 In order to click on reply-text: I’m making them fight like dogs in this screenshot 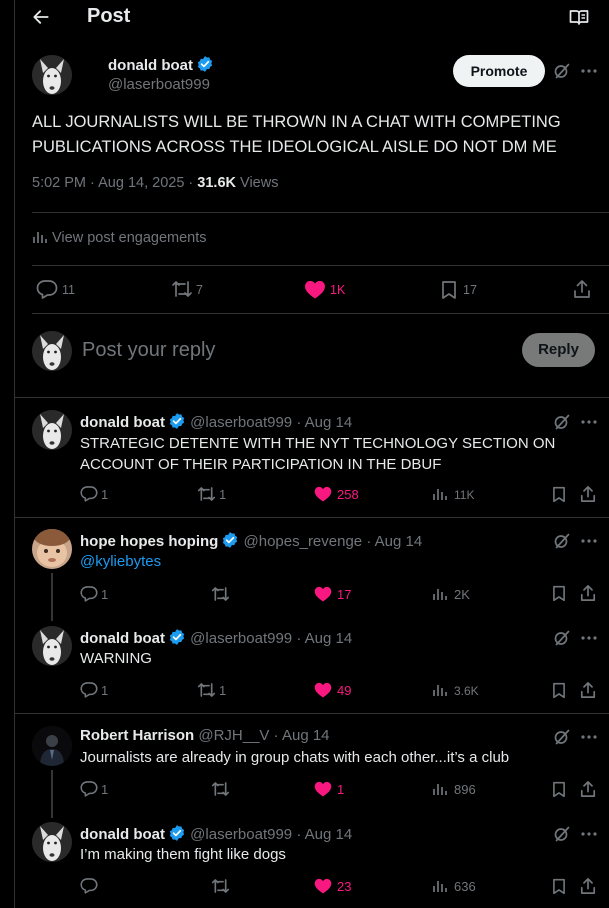, I will do `click(183, 854)`.